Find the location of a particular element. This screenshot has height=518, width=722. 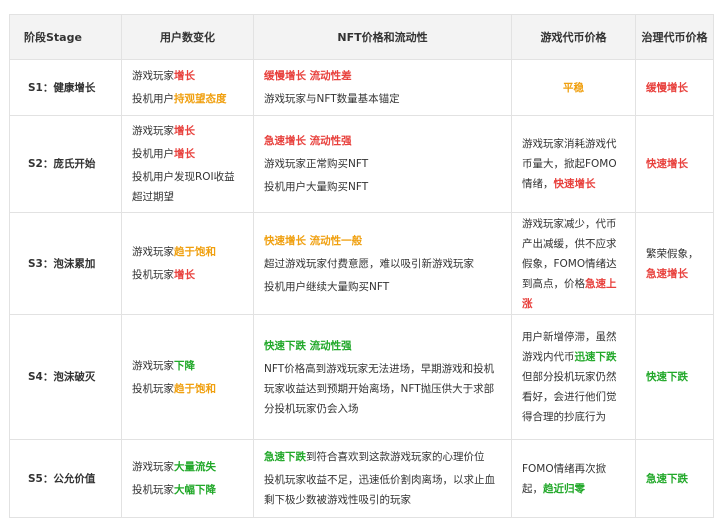

cell-line: 超过游戏玩家付费意愿，难以吸引新游戏玩家 is located at coordinates (382, 264).